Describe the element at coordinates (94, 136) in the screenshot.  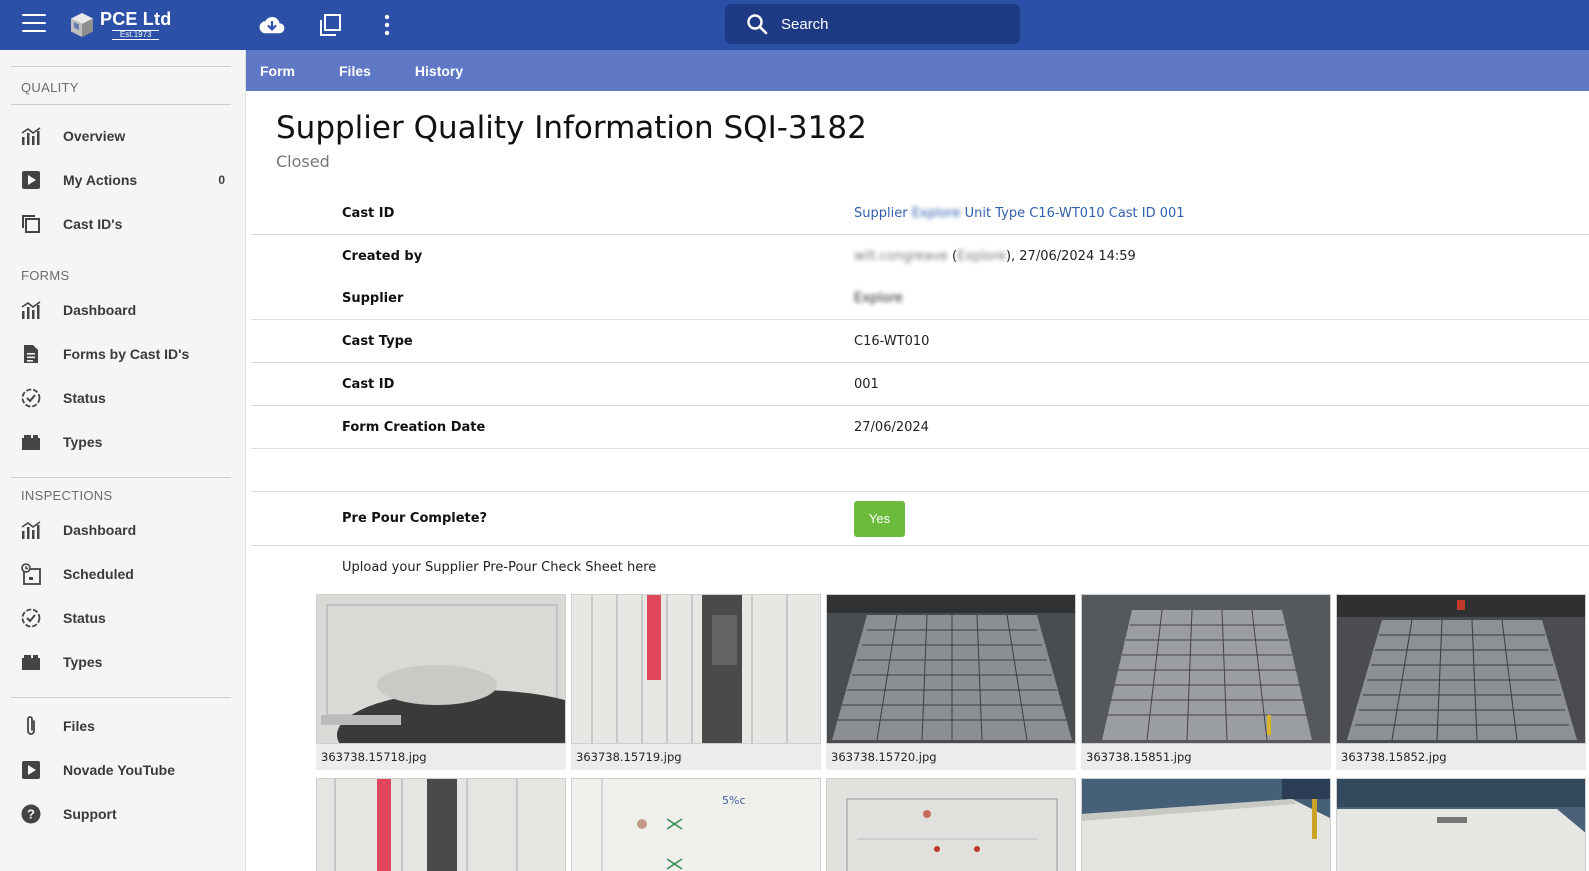
I see `sidebar-item-label: Overview` at that location.